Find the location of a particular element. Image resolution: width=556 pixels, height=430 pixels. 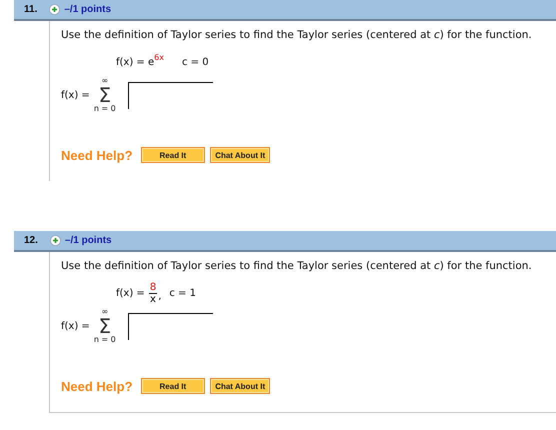

question-number: 11. is located at coordinates (31, 9).